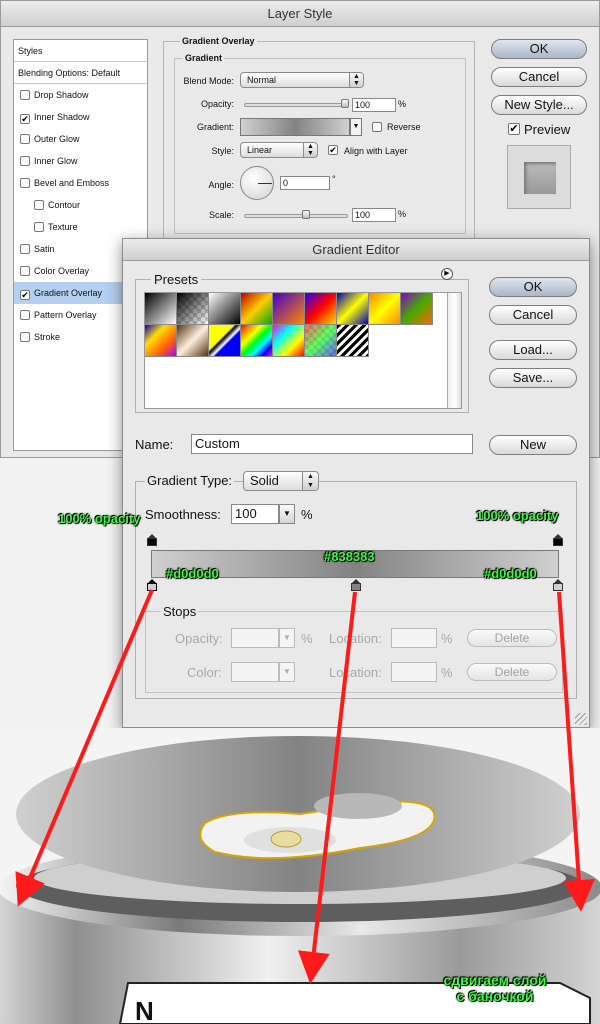 Image resolution: width=600 pixels, height=1024 pixels. Describe the element at coordinates (295, 127) in the screenshot. I see `gradient-preview` at that location.